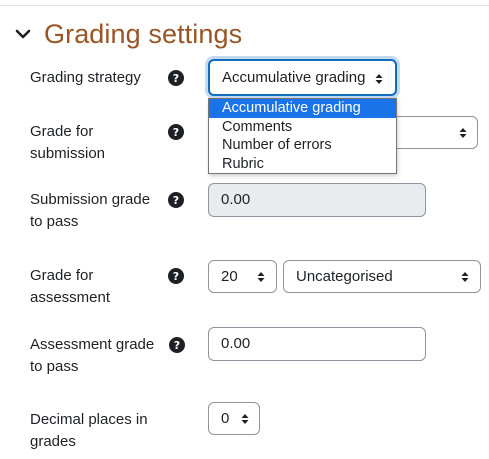  I want to click on option-rubric: Rubric, so click(302, 164).